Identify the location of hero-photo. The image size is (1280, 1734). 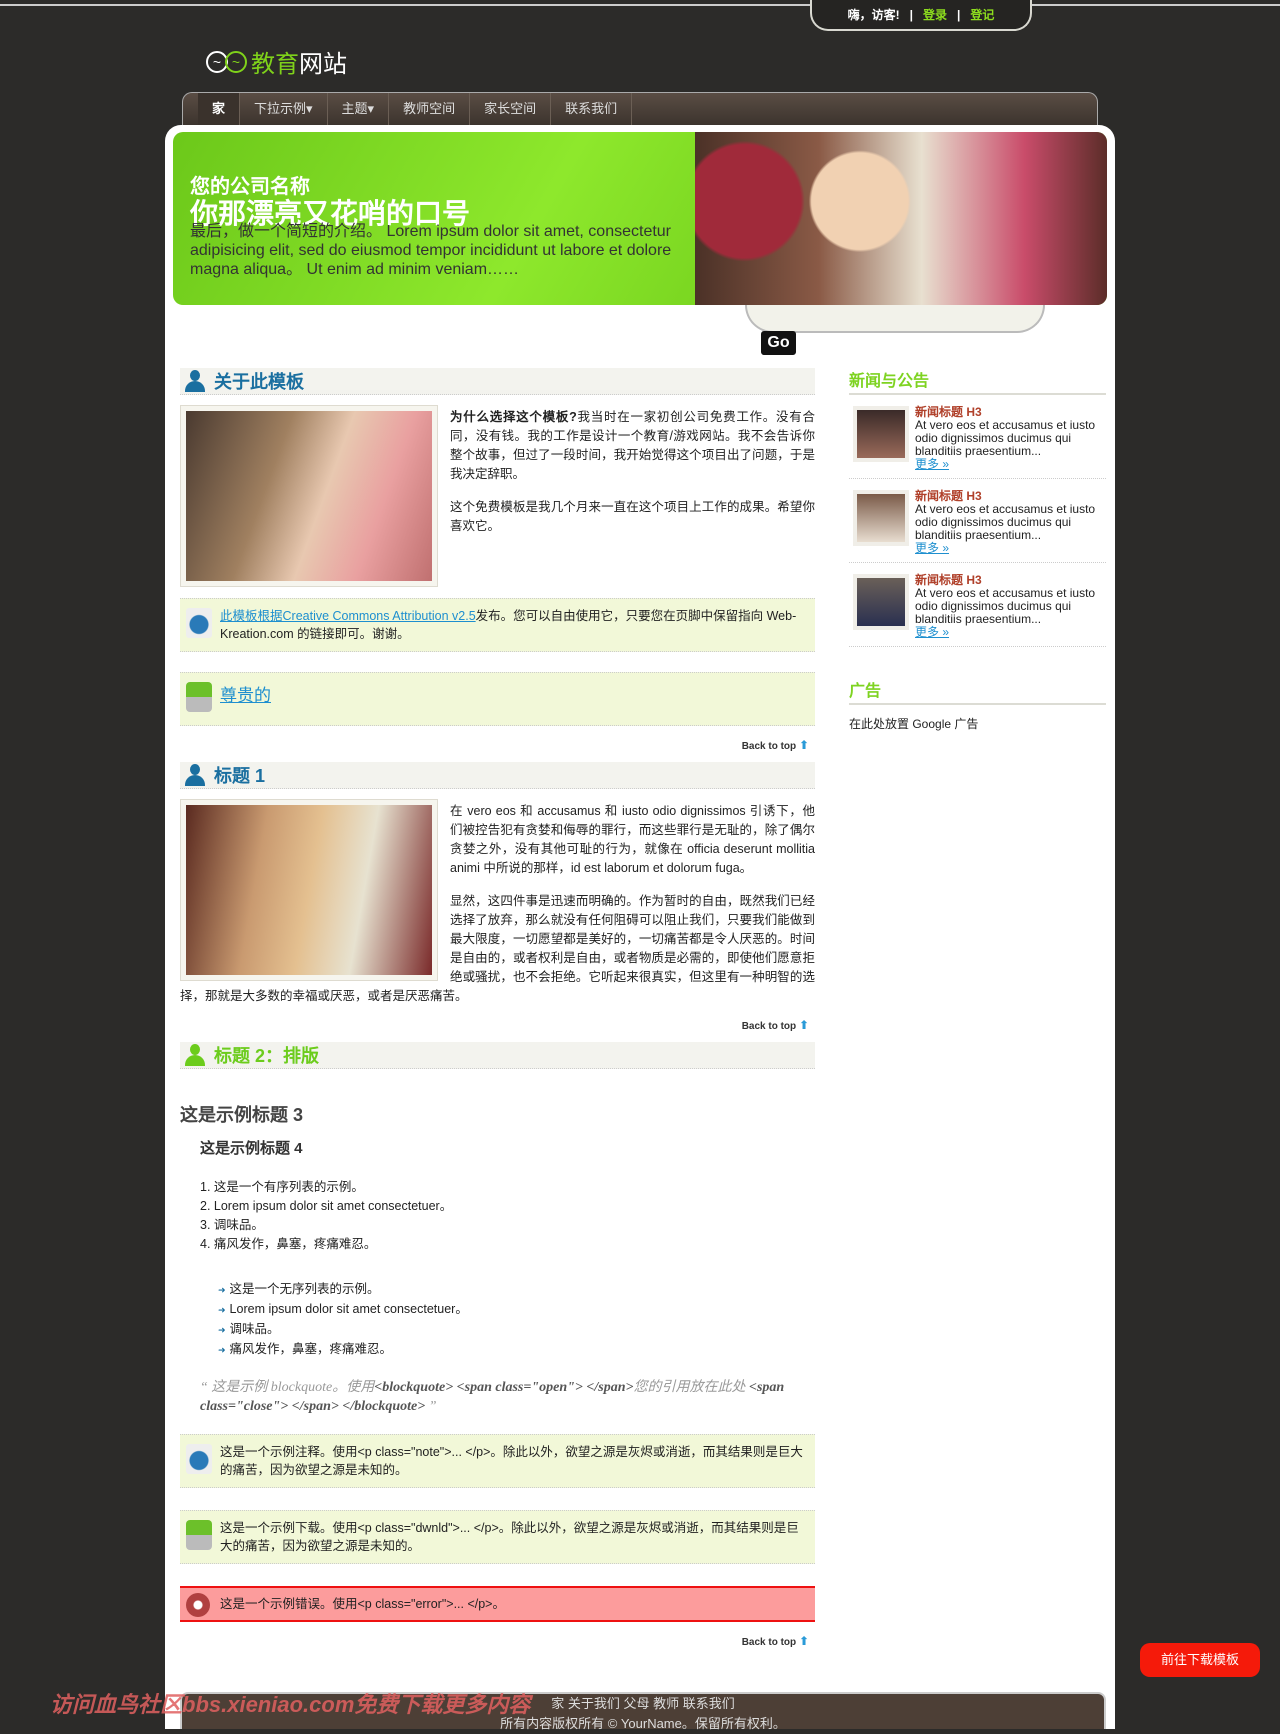
(901, 218).